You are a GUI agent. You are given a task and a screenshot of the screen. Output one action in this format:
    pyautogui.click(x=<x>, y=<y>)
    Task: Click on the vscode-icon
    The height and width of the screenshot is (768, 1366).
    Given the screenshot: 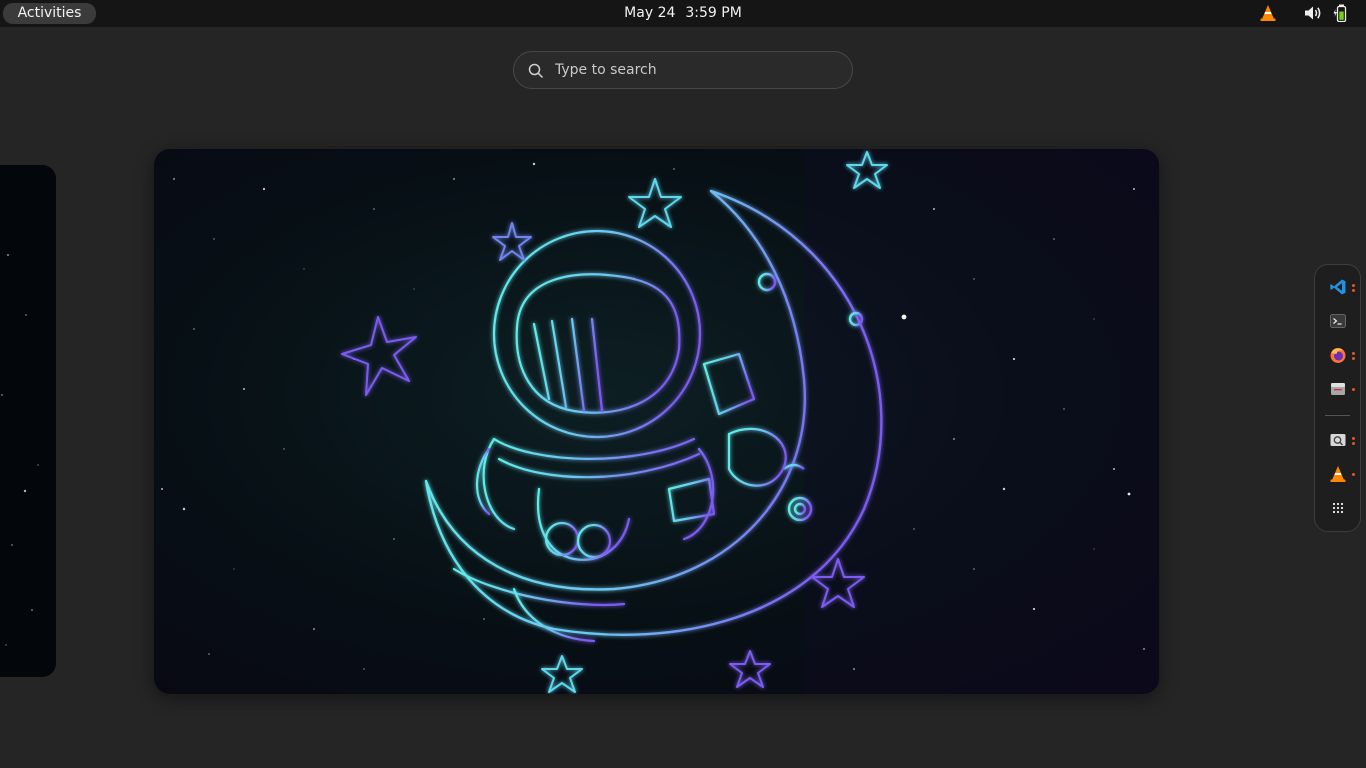 What is the action you would take?
    pyautogui.click(x=1338, y=287)
    